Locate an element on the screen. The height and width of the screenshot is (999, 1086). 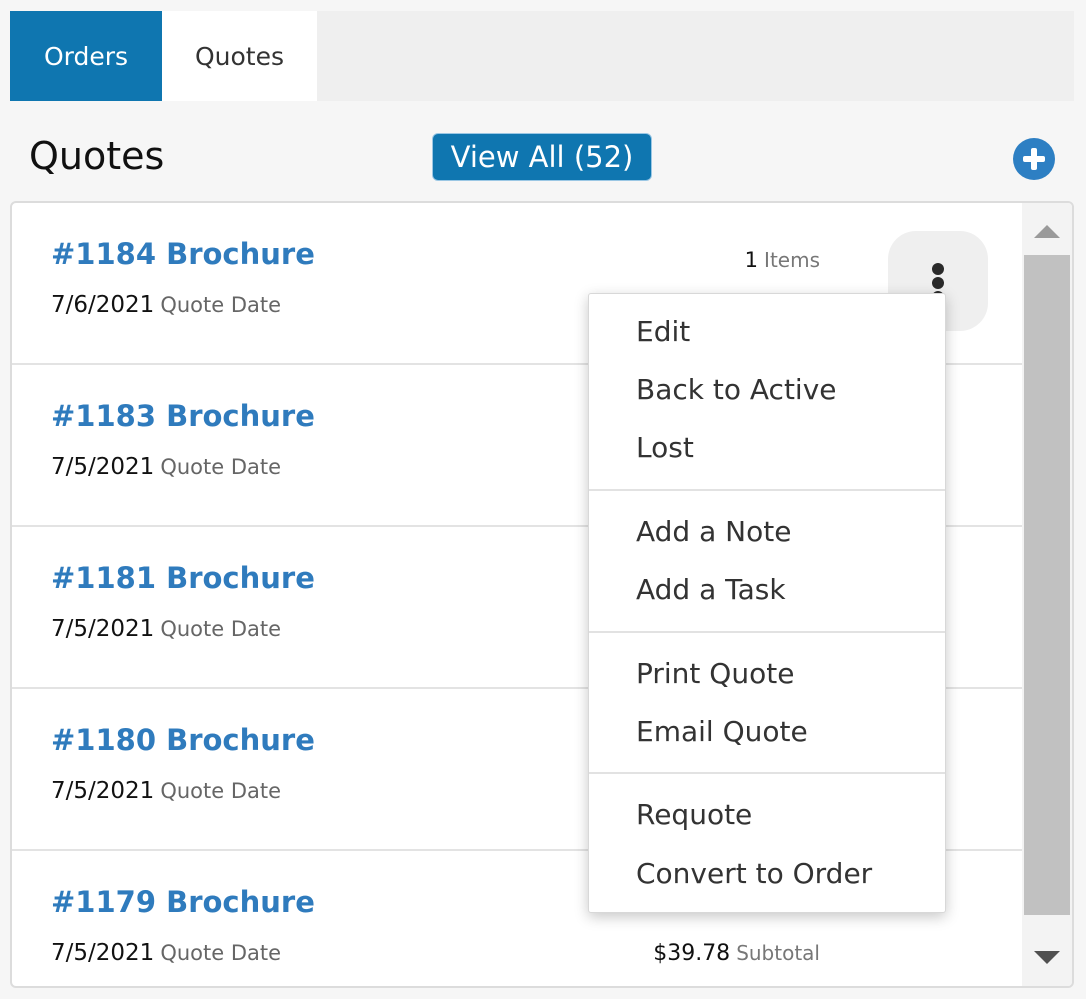
quote-date: 7/6/2021 Quote Date is located at coordinates (166, 305).